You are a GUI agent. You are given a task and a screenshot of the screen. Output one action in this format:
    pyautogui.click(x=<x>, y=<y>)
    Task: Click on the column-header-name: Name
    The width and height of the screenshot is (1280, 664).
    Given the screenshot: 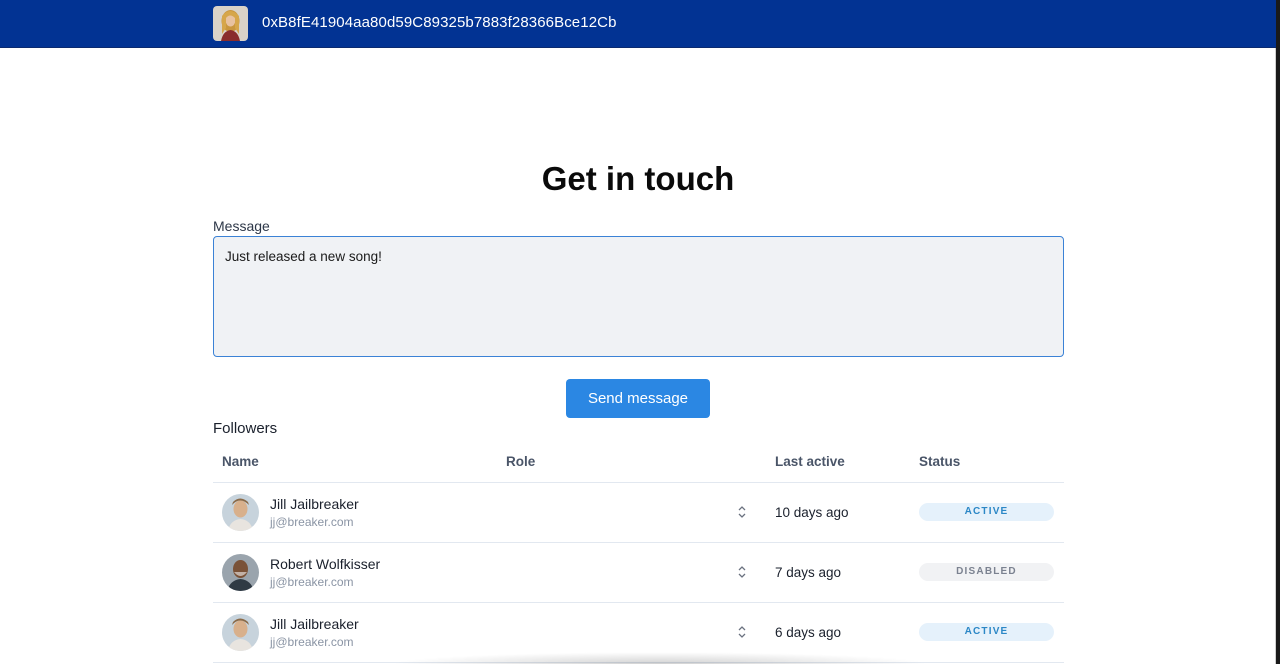 What is the action you would take?
    pyautogui.click(x=240, y=461)
    